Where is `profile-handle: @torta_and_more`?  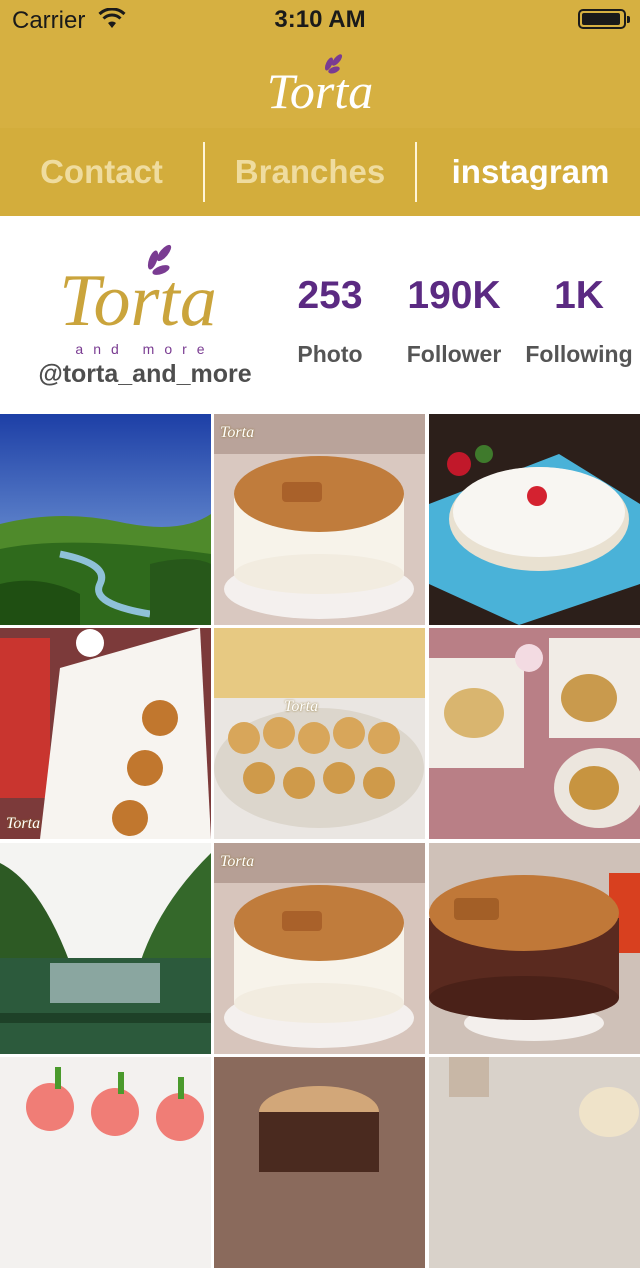
profile-handle: @torta_and_more is located at coordinates (145, 374).